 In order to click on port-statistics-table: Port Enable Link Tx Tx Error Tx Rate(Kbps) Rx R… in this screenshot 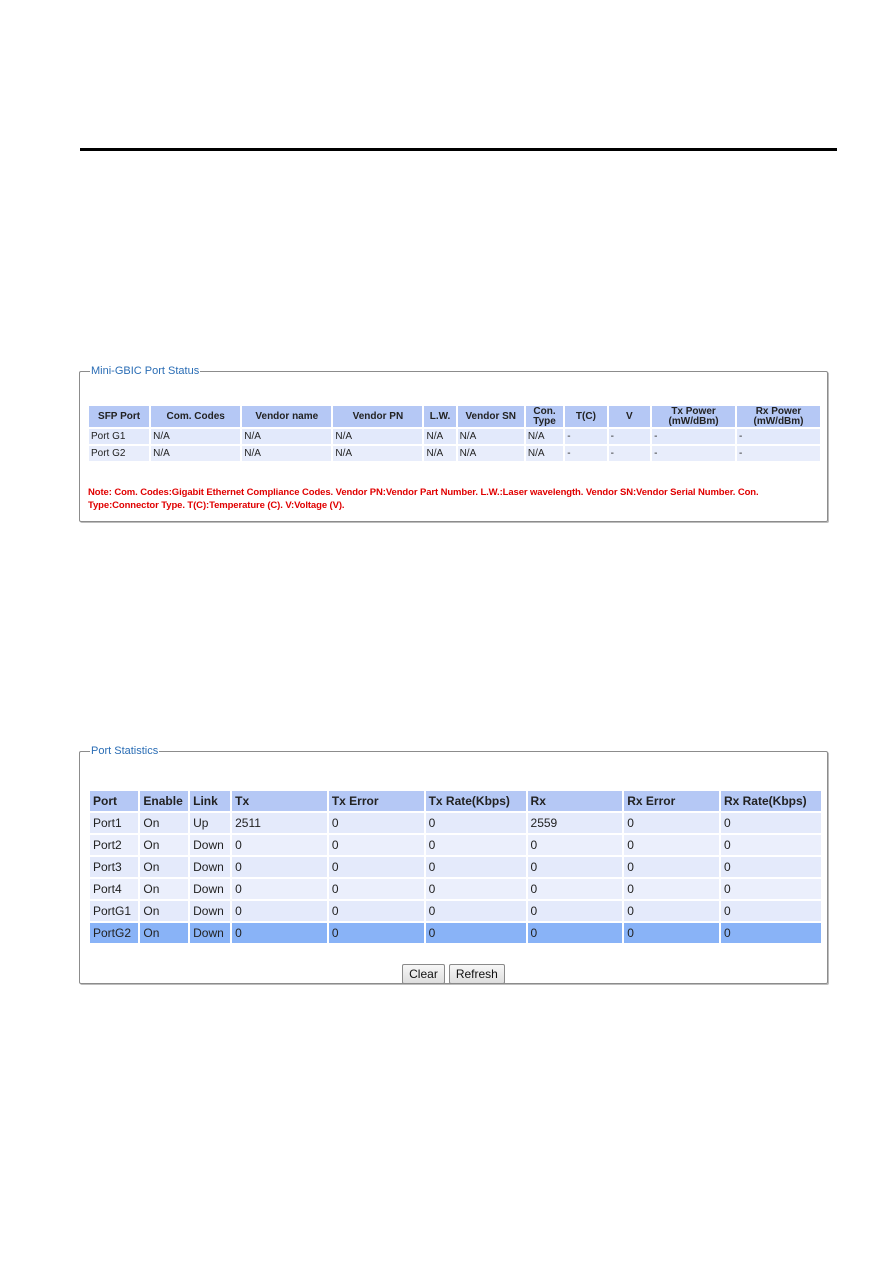, I will do `click(455, 867)`.